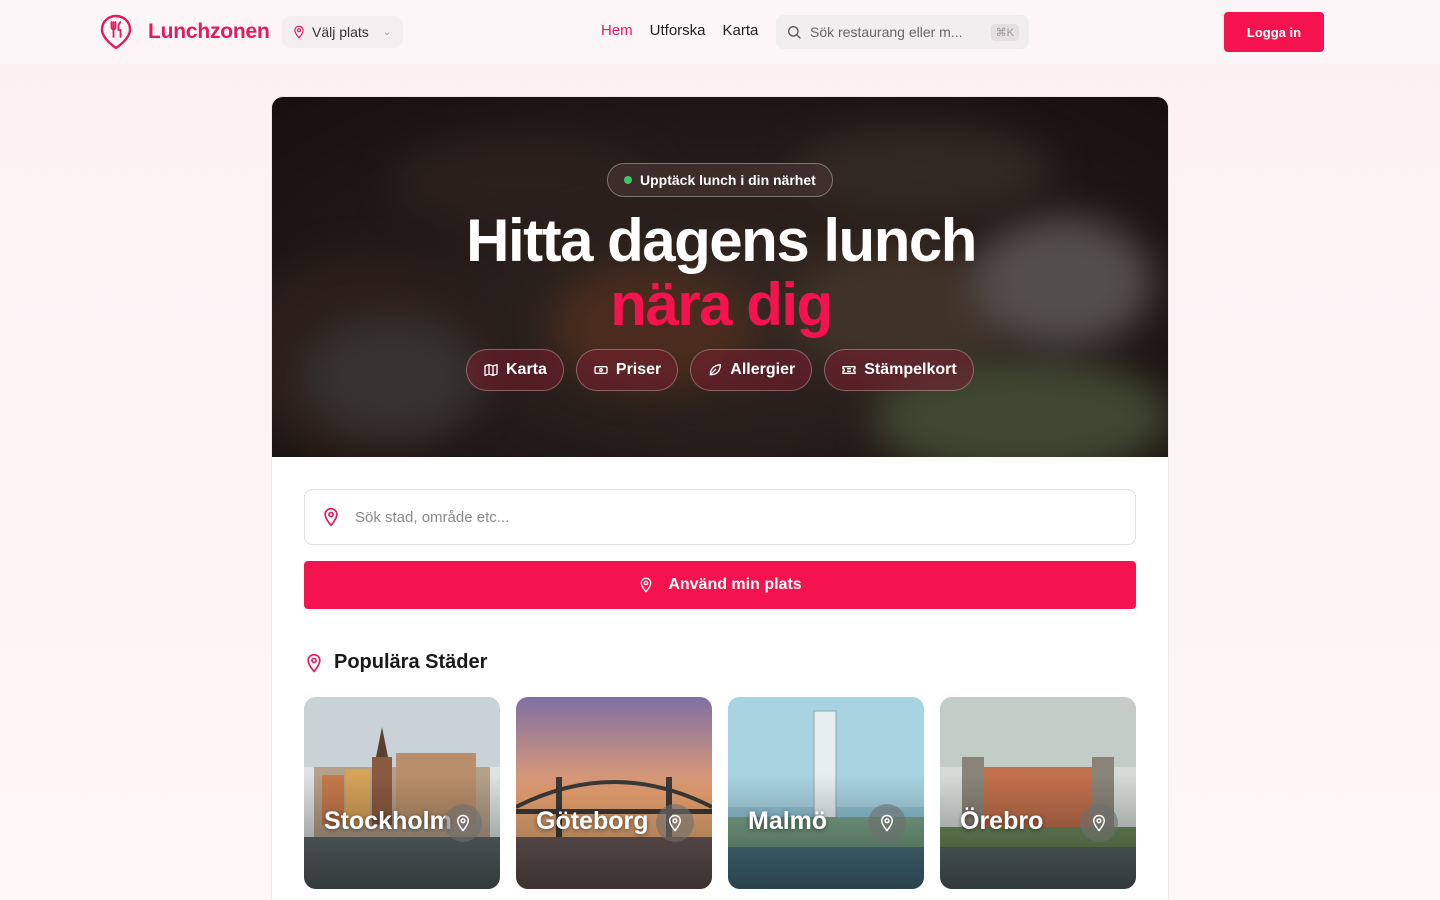 The image size is (1440, 900). What do you see at coordinates (715, 369) in the screenshot?
I see `leaf-icon` at bounding box center [715, 369].